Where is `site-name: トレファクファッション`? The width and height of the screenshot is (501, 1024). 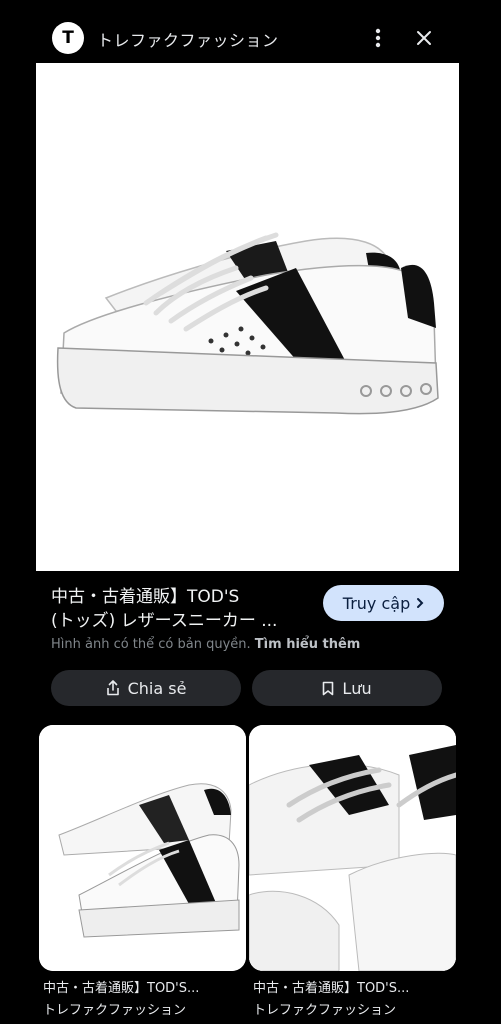 site-name: トレファクファッション is located at coordinates (188, 39).